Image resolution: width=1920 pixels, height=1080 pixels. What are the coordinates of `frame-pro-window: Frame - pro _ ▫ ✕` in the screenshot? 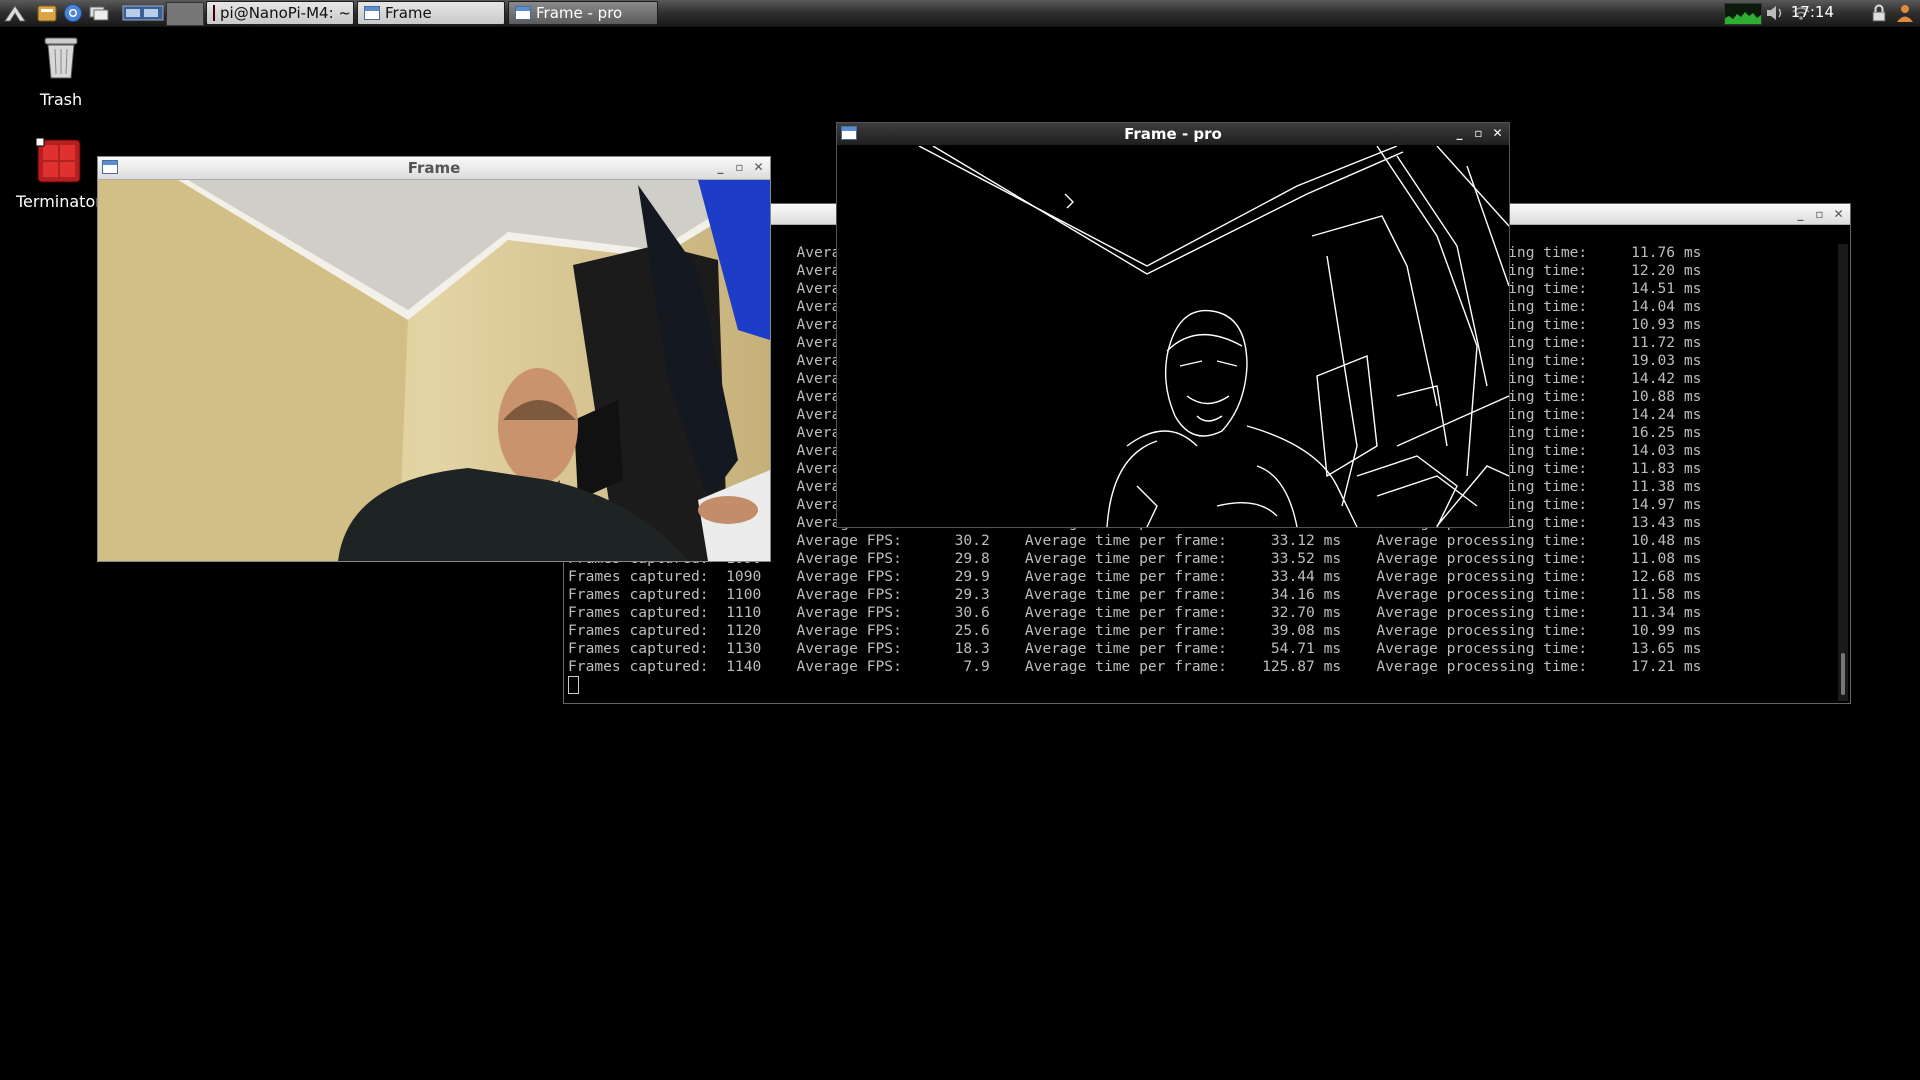 It's located at (1173, 325).